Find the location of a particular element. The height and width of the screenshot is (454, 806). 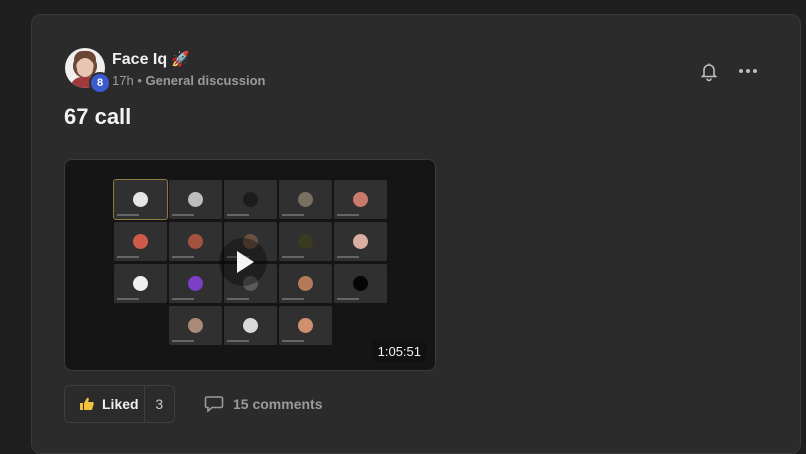

like-count: 3 is located at coordinates (159, 404).